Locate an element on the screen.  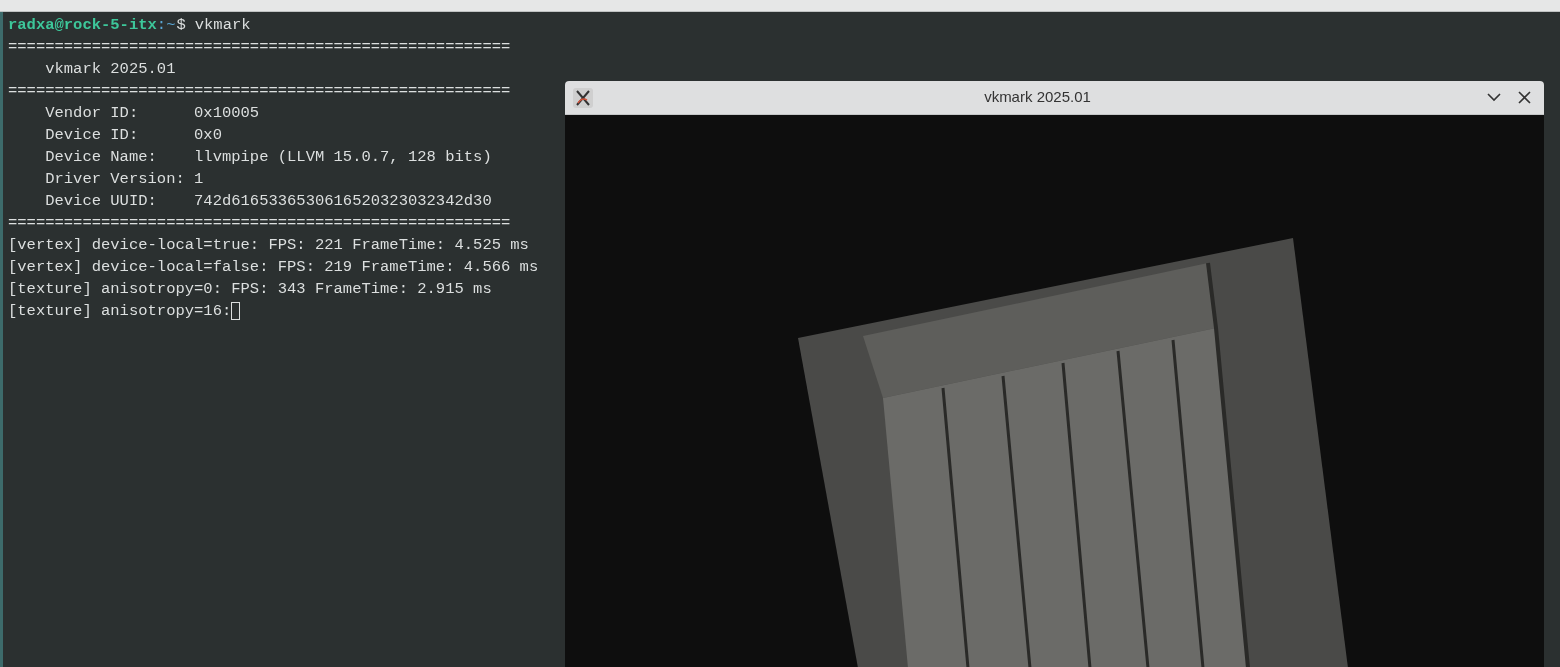
output-line: Device Name: llvmpipe (LLVM 15.0.7, 128 bits) is located at coordinates (268, 157).